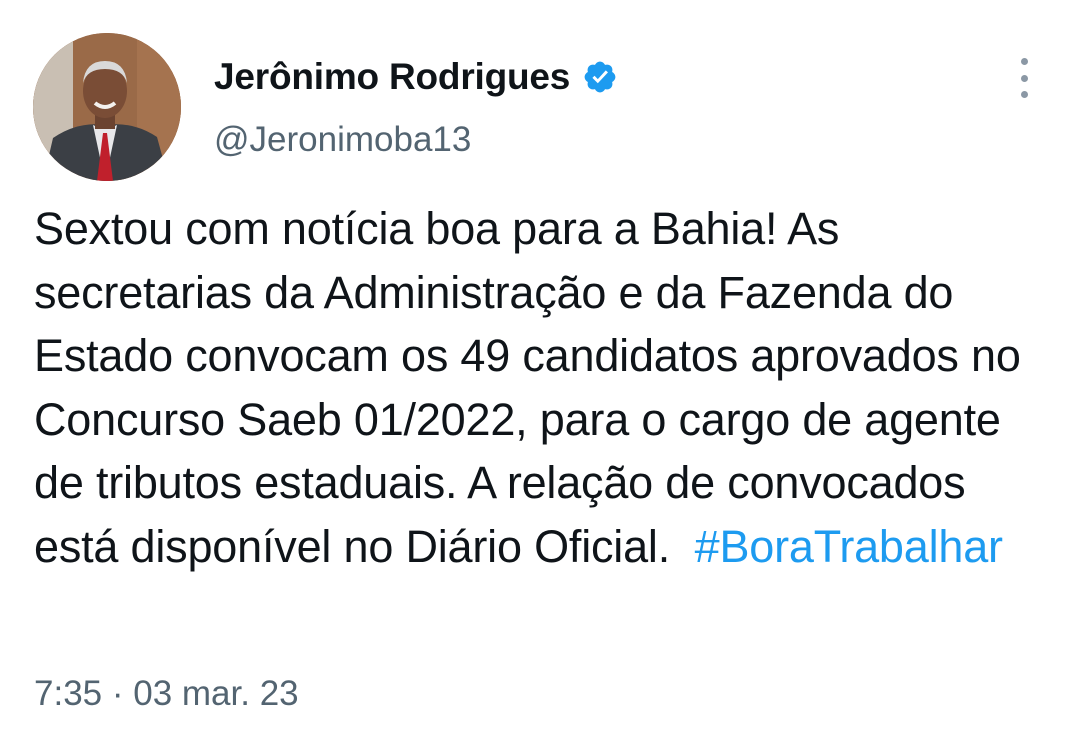 Image resolution: width=1080 pixels, height=741 pixels. I want to click on name-row: Jerônimo Rodrigues, so click(416, 77).